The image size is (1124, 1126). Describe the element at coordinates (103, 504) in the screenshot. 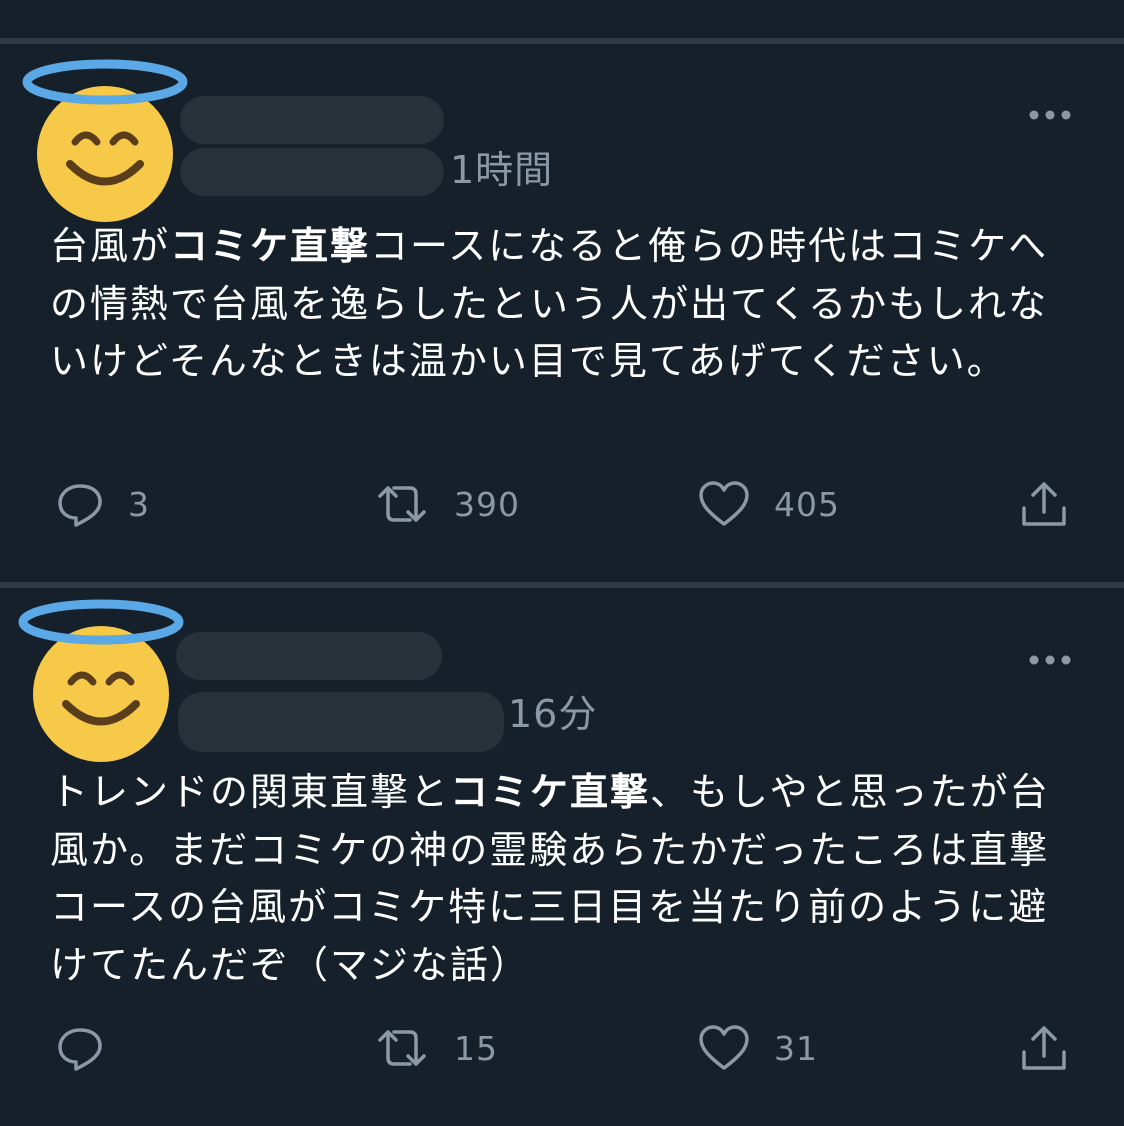

I see `reply-button: 3` at that location.